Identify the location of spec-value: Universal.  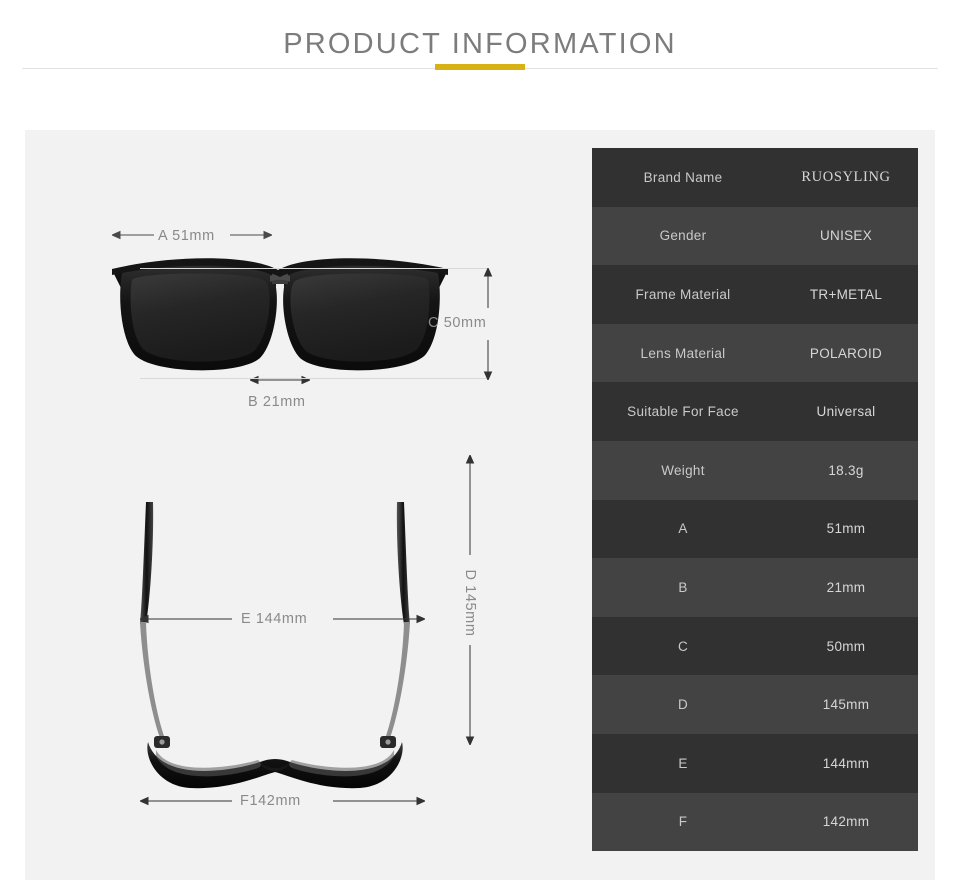
(846, 412).